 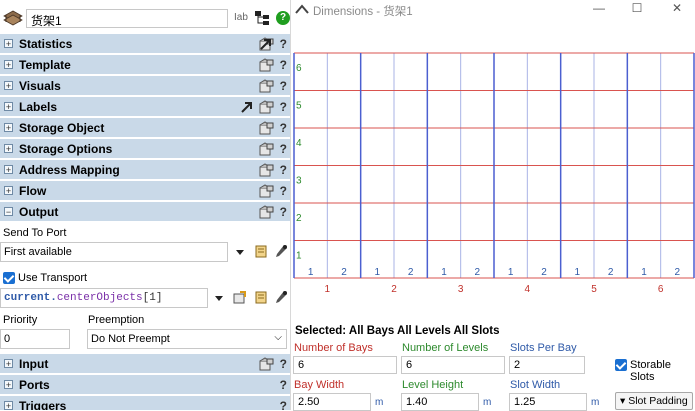 I want to click on window-title: Dimensions - 货架1, so click(x=363, y=12).